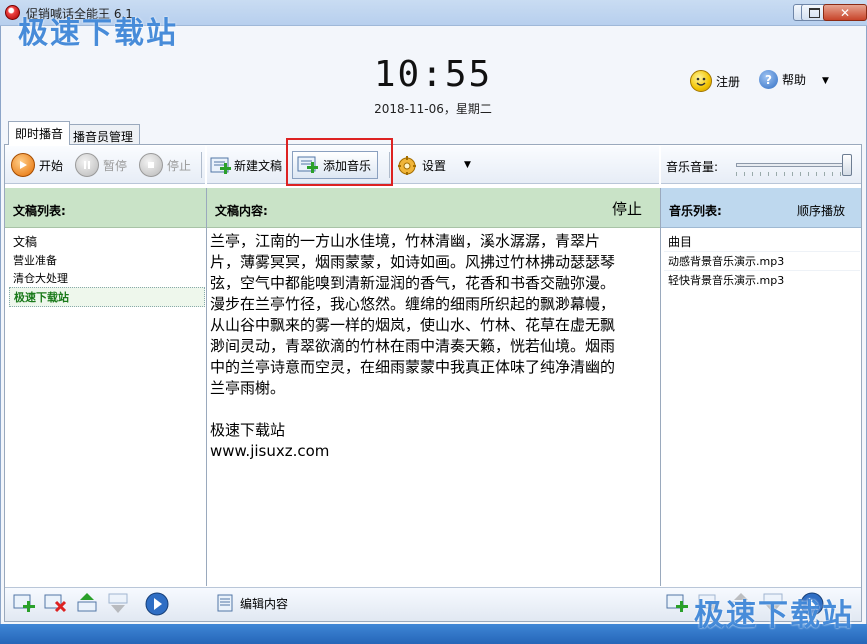  What do you see at coordinates (23, 165) in the screenshot?
I see `play-icon` at bounding box center [23, 165].